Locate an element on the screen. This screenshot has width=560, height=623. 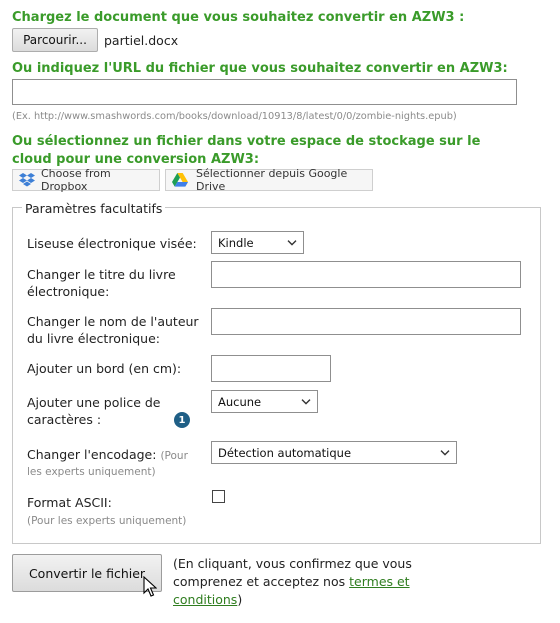
google-drive-label: Sélectionner depuis Google Drive is located at coordinates (272, 180).